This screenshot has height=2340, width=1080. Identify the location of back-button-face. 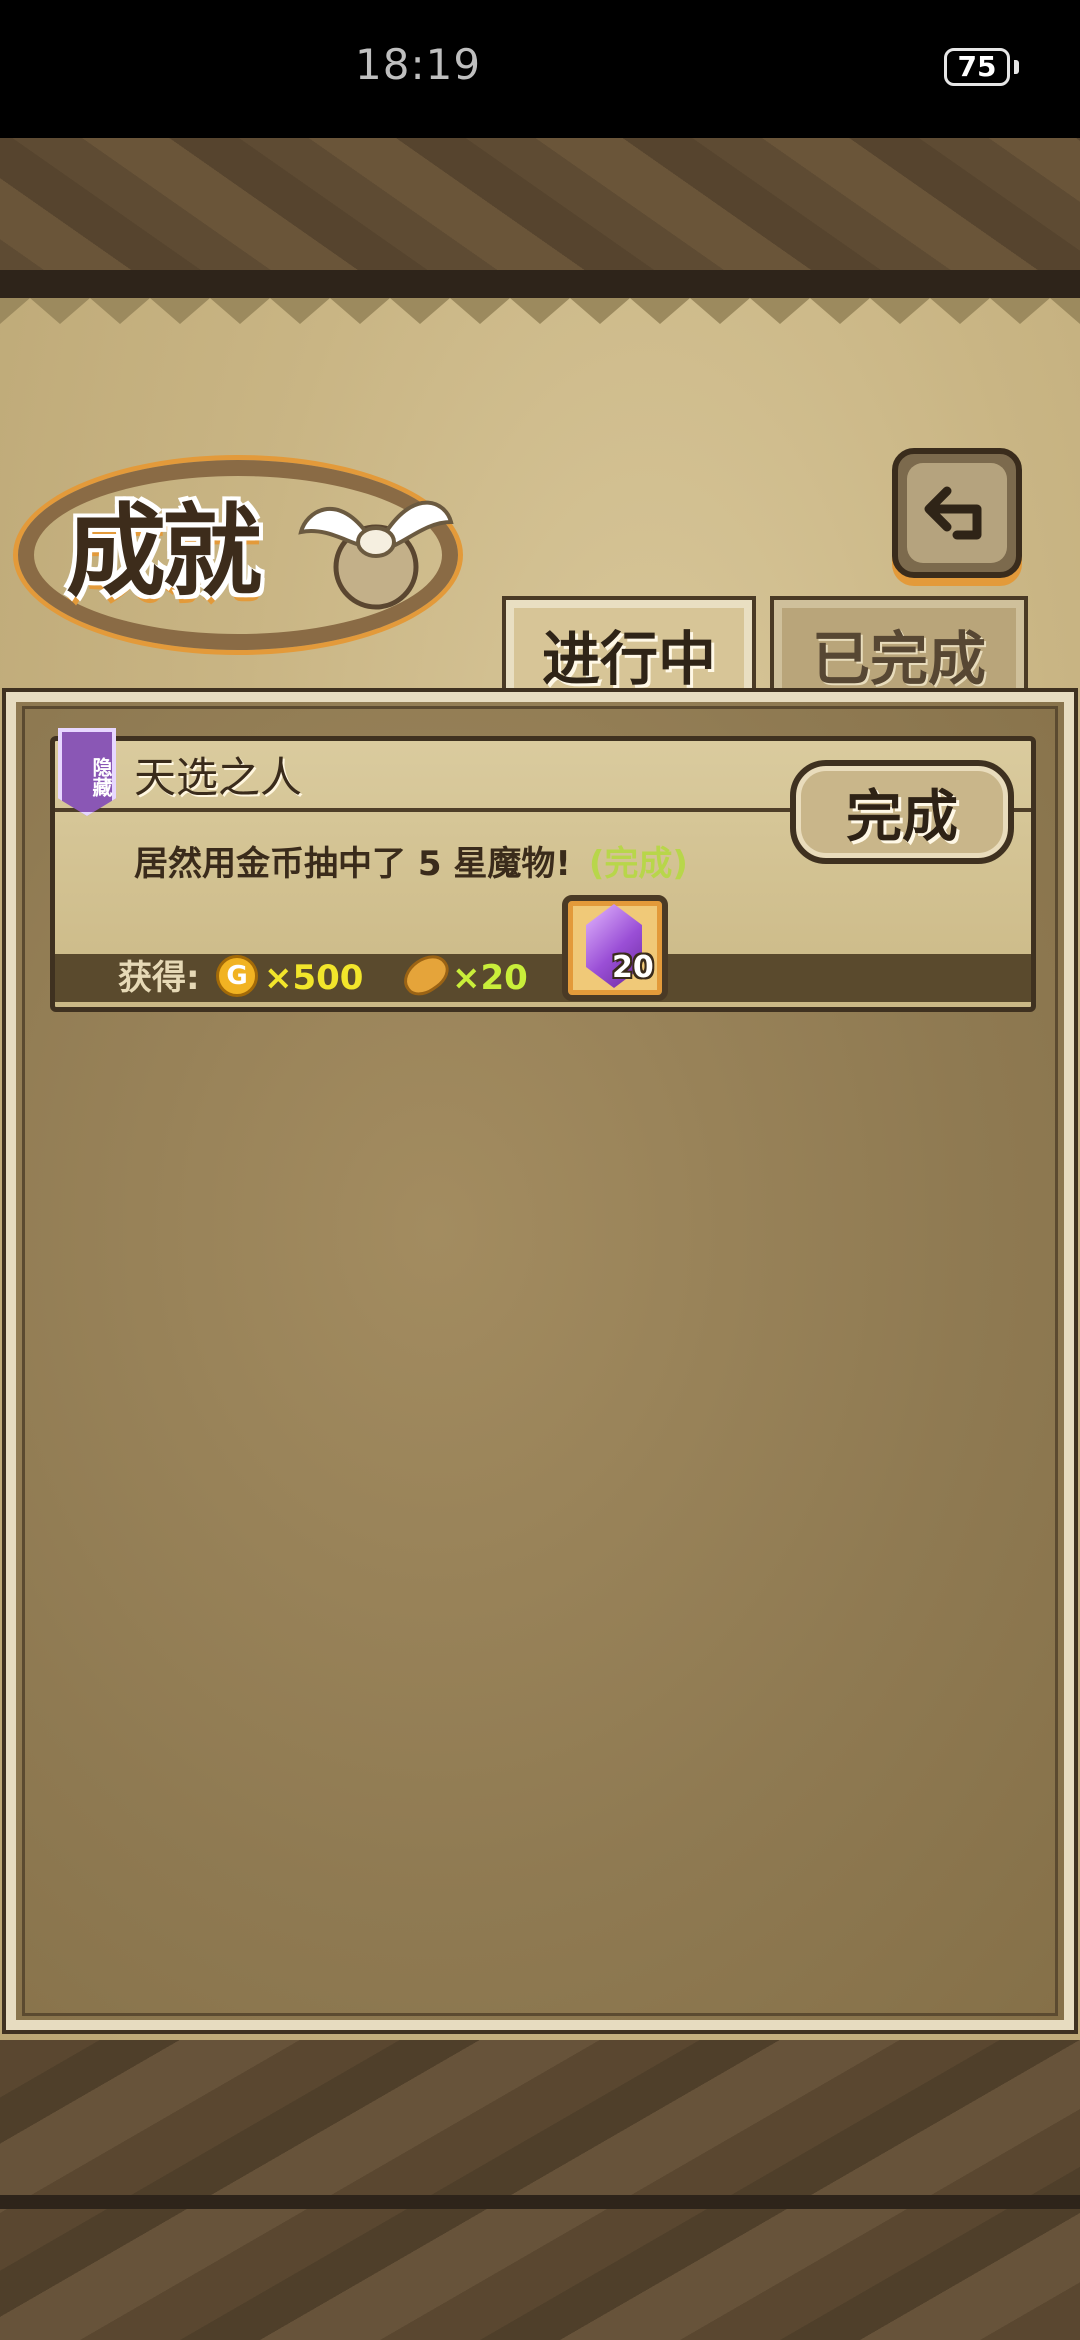
(957, 513).